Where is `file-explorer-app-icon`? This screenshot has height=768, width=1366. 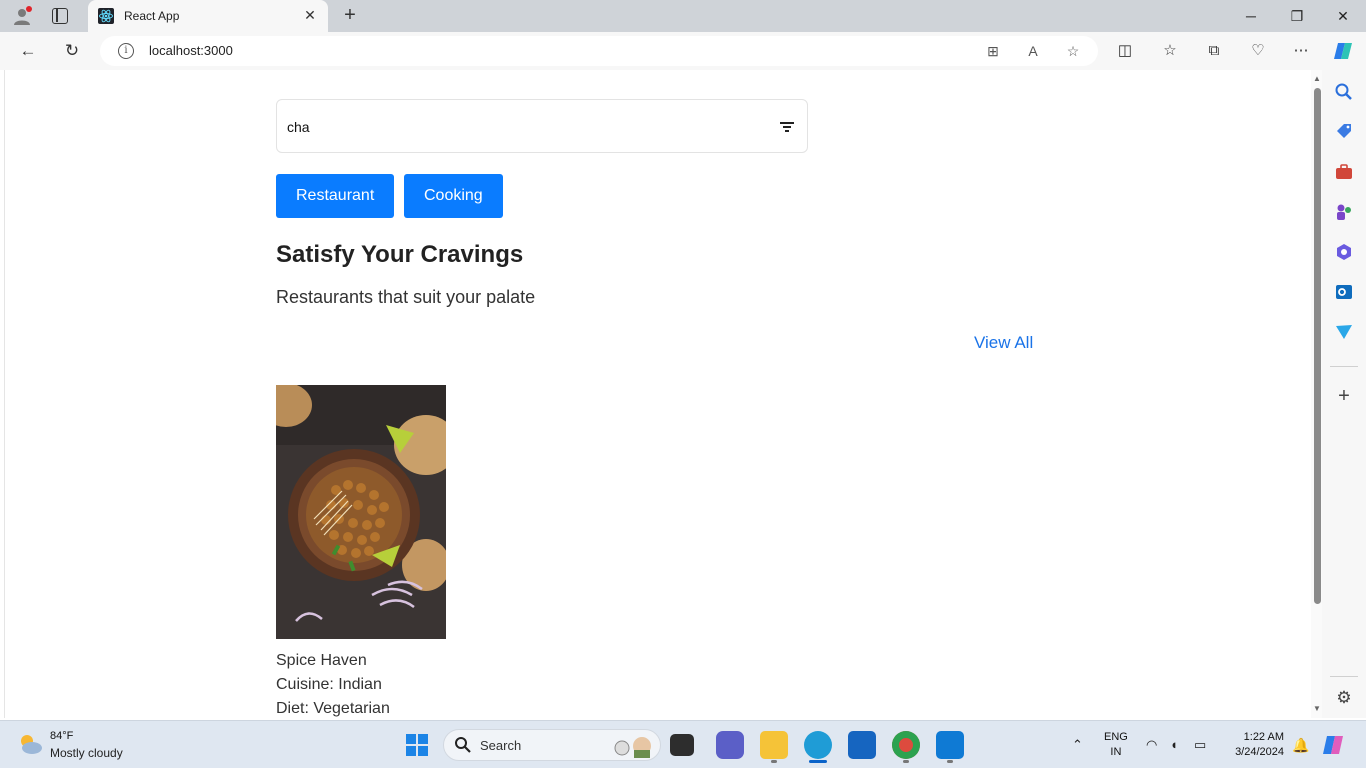 file-explorer-app-icon is located at coordinates (774, 745).